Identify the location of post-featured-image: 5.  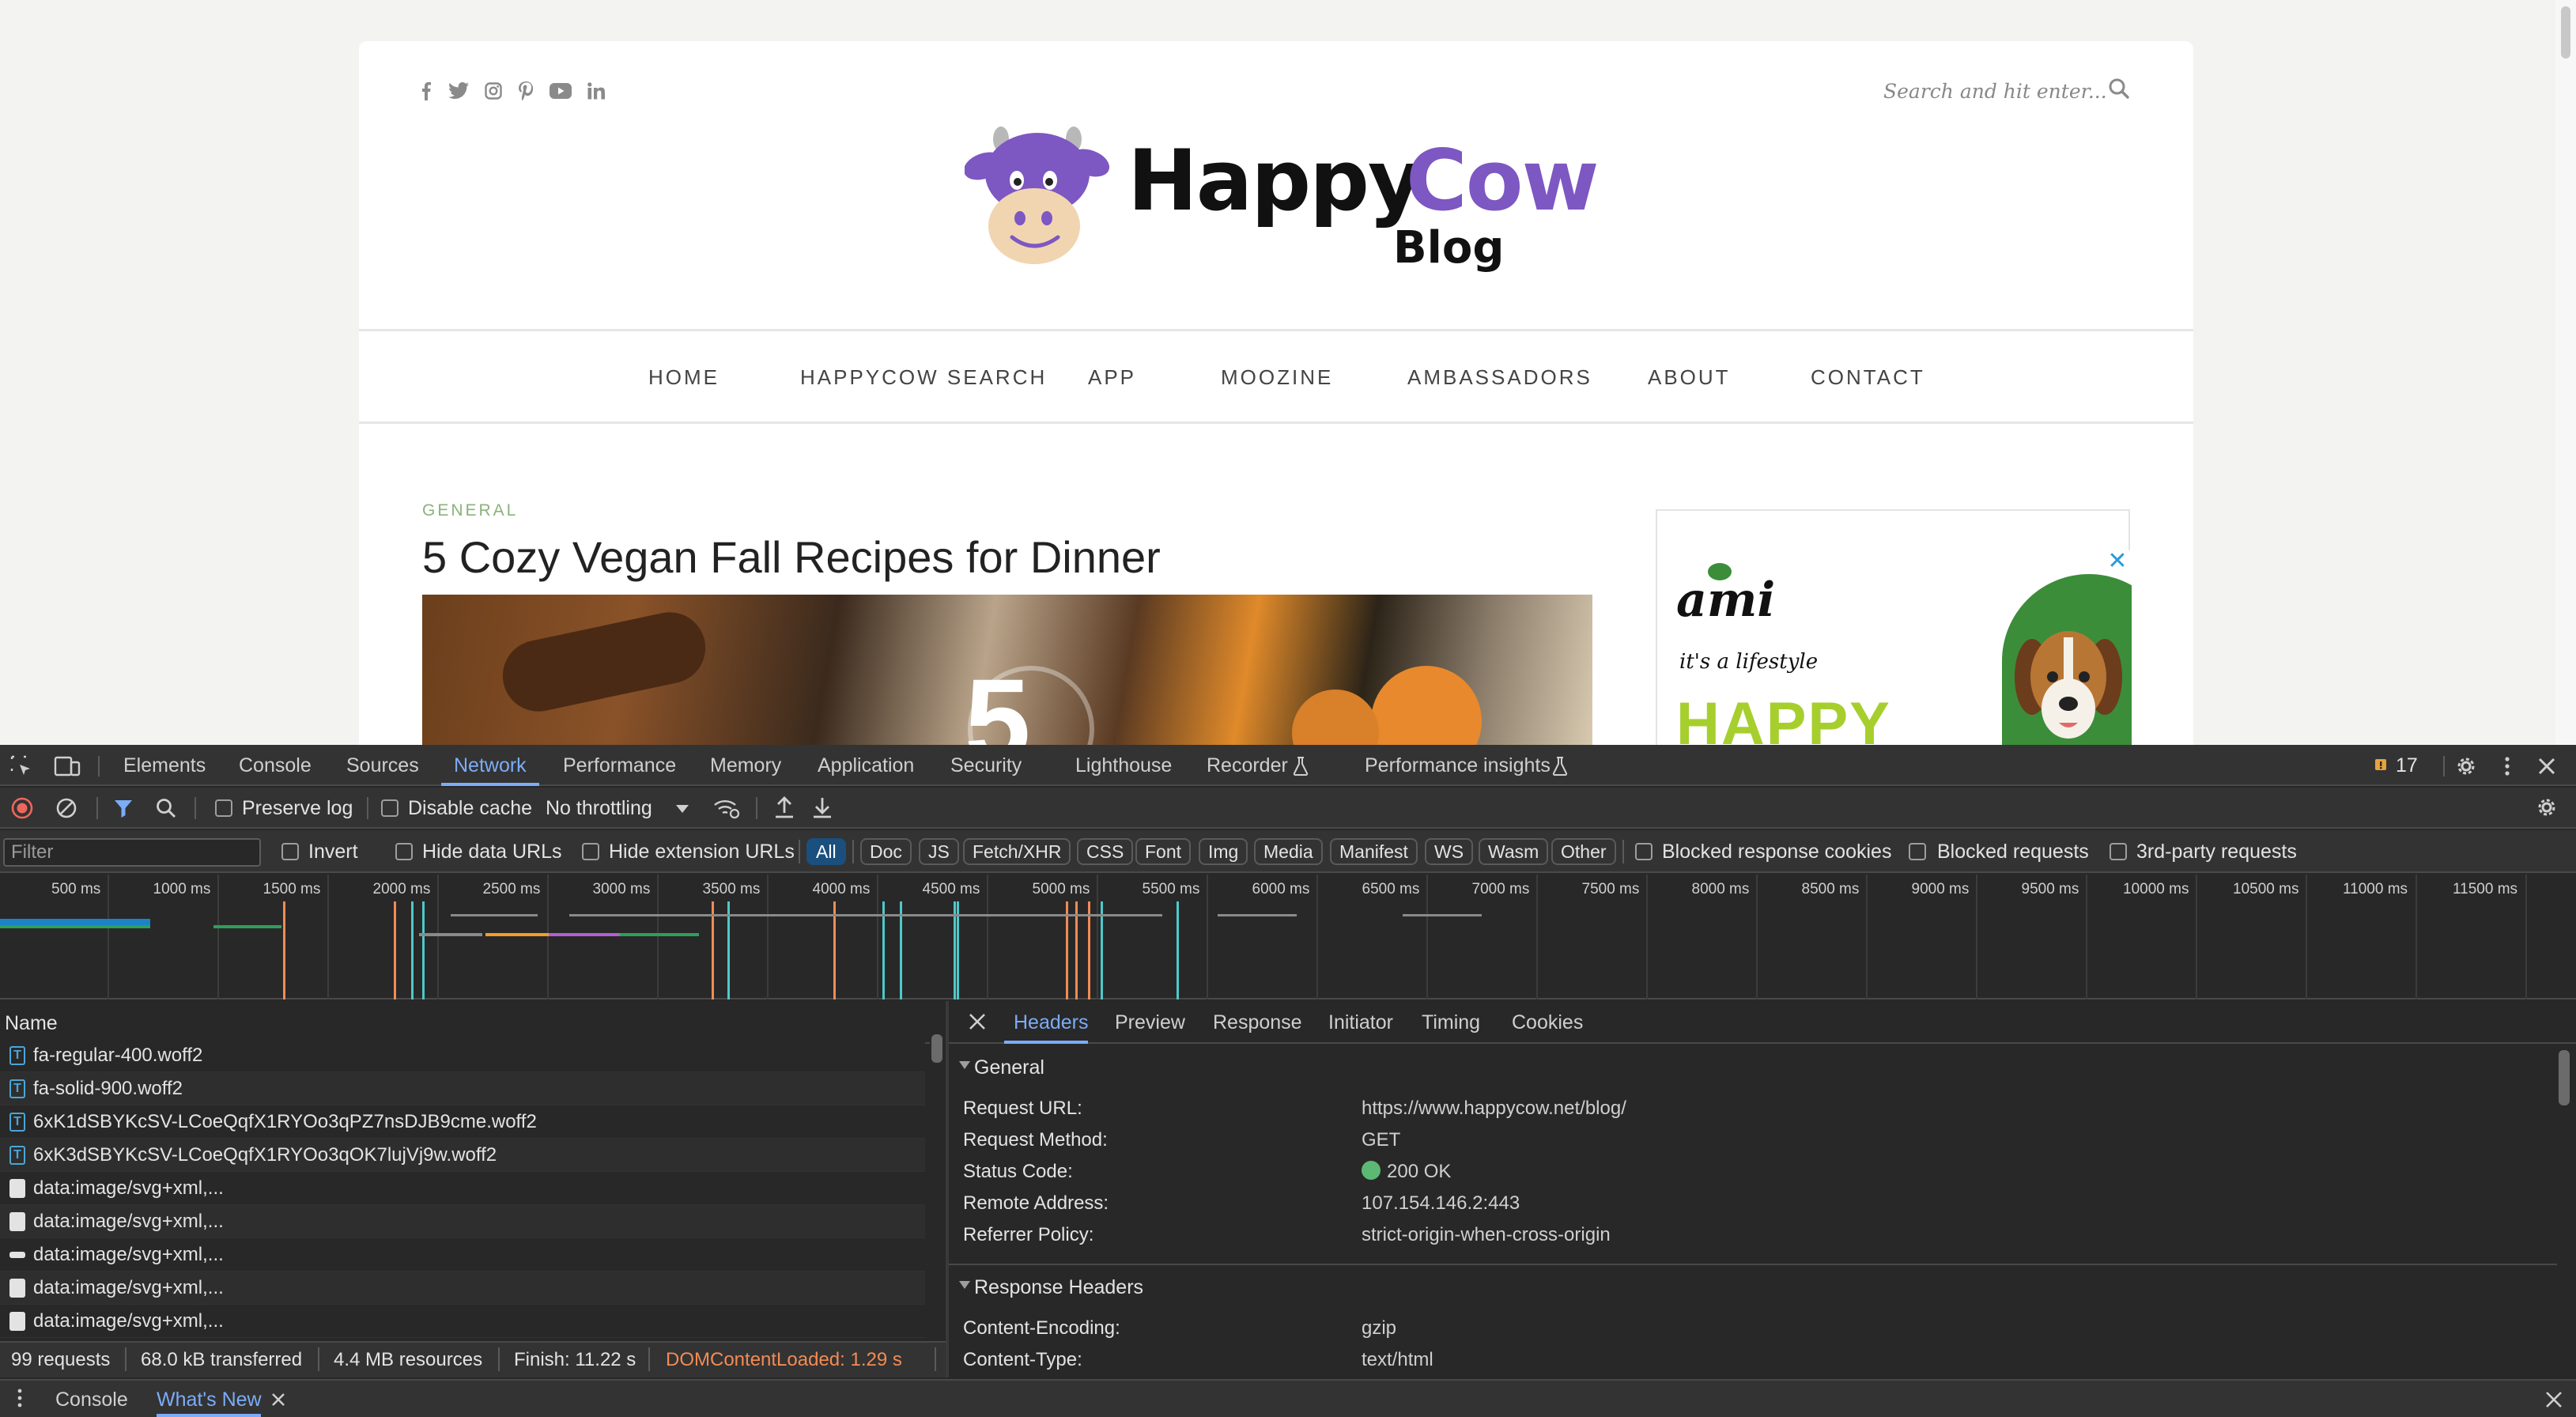
(1007, 670).